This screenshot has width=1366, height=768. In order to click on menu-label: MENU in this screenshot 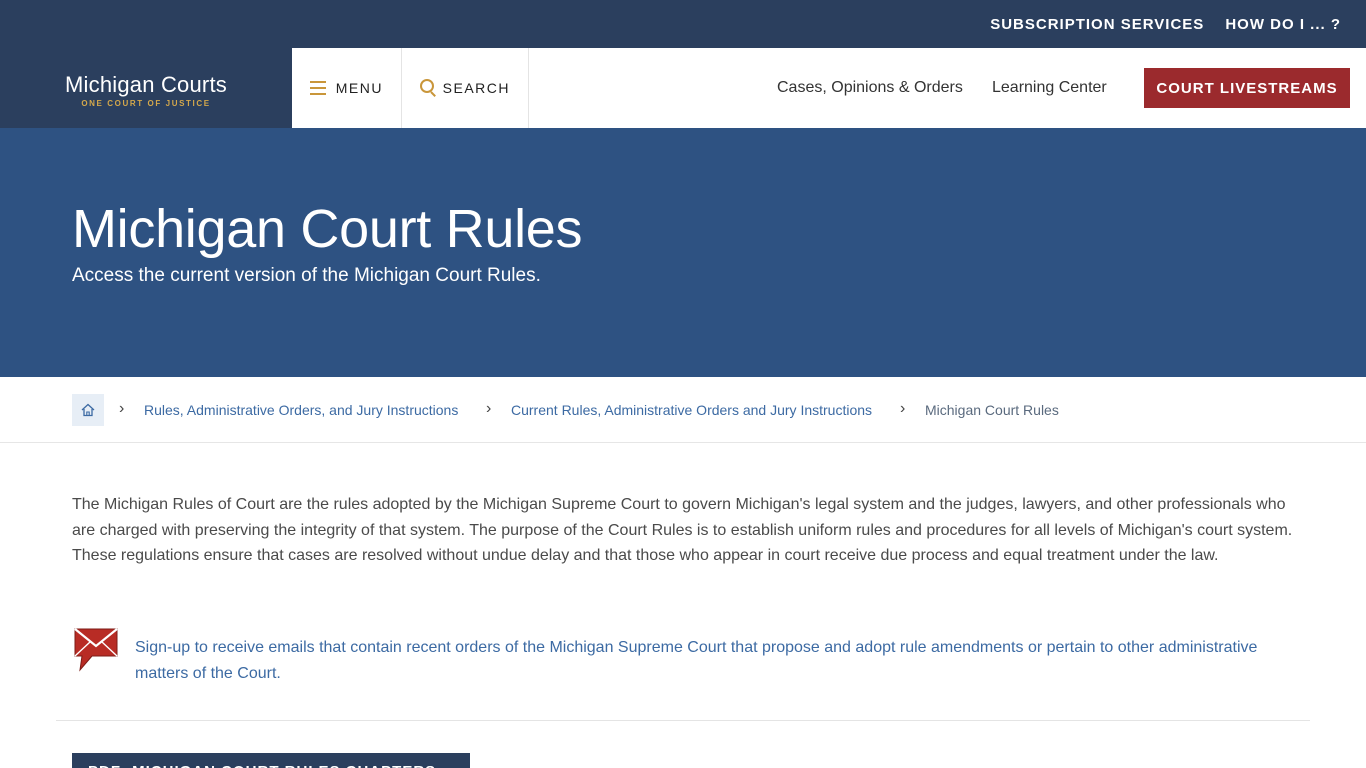, I will do `click(359, 88)`.